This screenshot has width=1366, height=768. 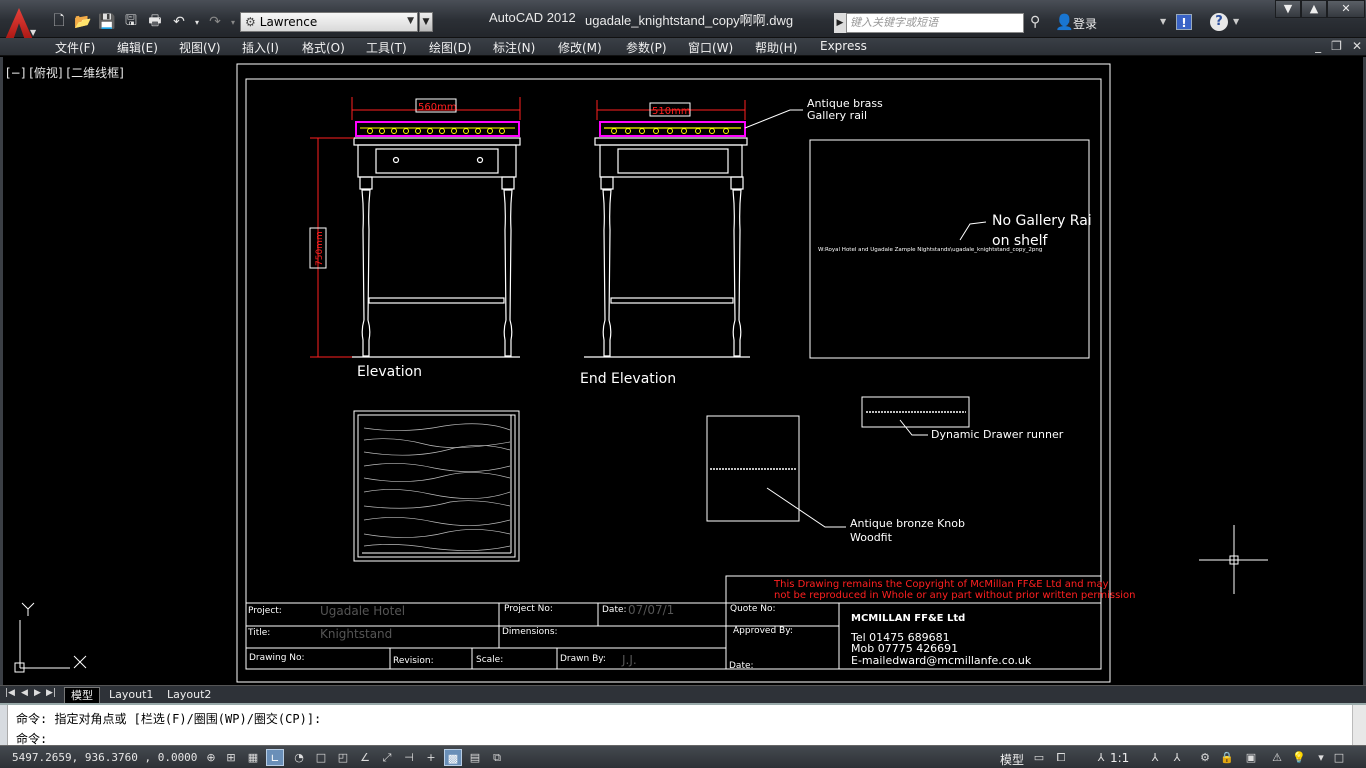 I want to click on workspace-switching-icon: ⚙, so click(x=1205, y=757).